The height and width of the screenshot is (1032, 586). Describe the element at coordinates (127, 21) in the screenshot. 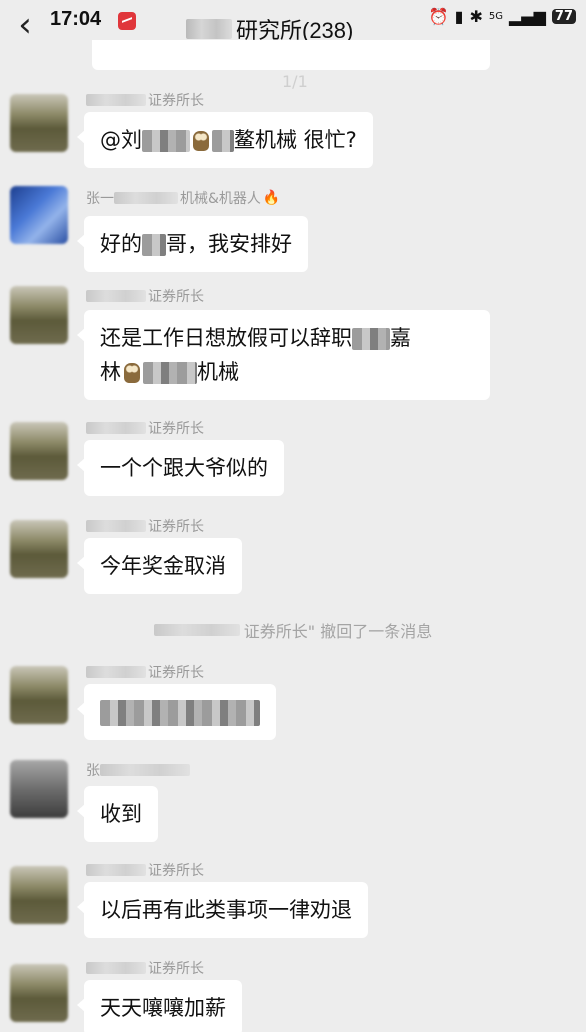

I see `app-notification-icon` at that location.